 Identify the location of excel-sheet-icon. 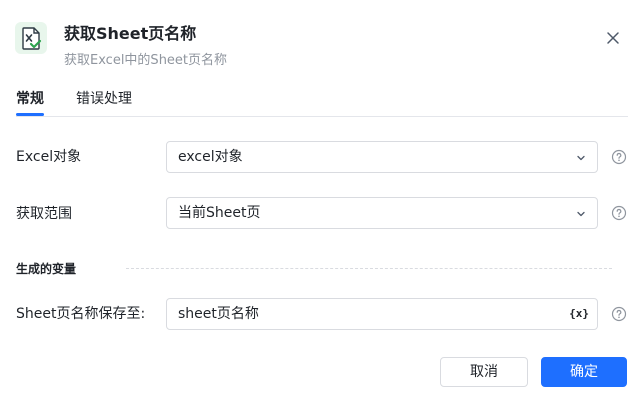
(31, 38).